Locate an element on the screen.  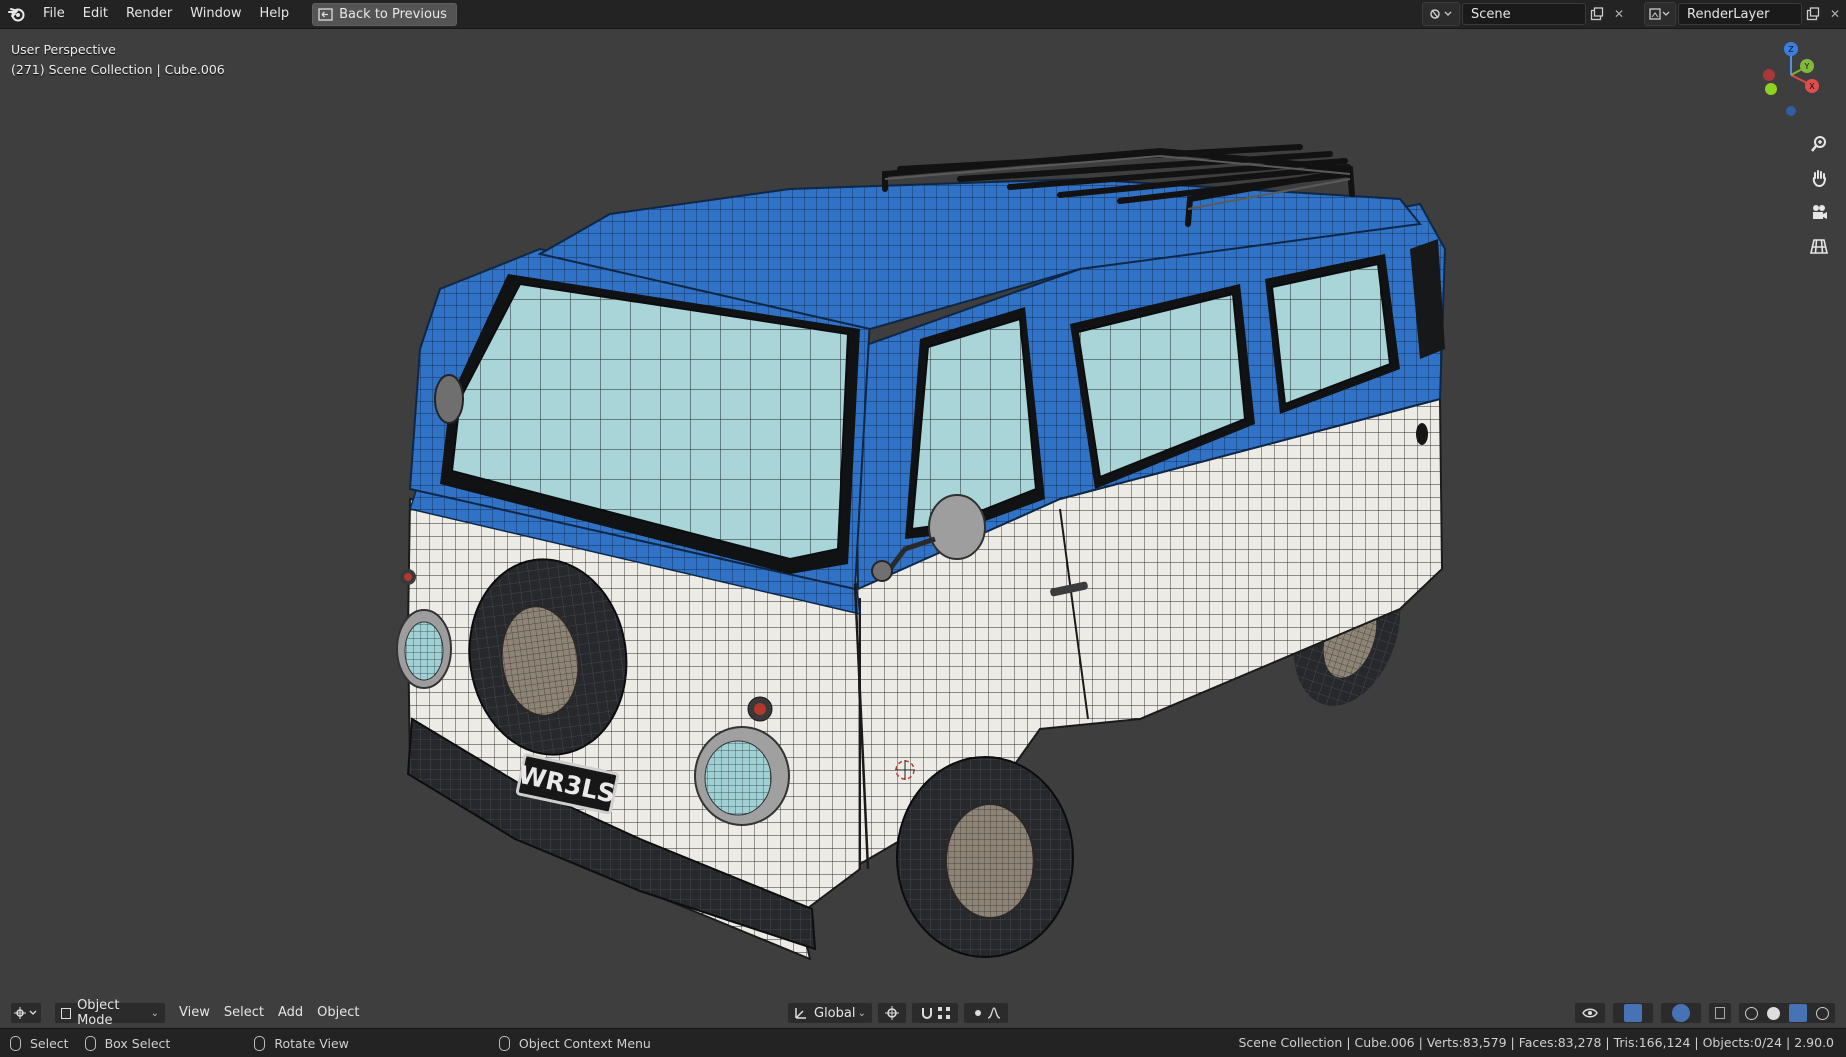
back-icon is located at coordinates (325, 14).